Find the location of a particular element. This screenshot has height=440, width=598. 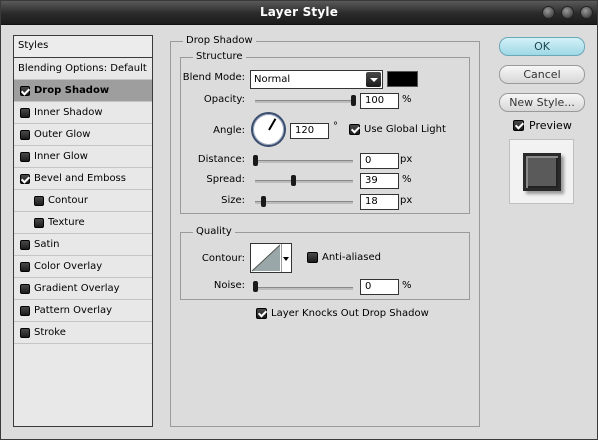

style-preview-swatch is located at coordinates (542, 172).